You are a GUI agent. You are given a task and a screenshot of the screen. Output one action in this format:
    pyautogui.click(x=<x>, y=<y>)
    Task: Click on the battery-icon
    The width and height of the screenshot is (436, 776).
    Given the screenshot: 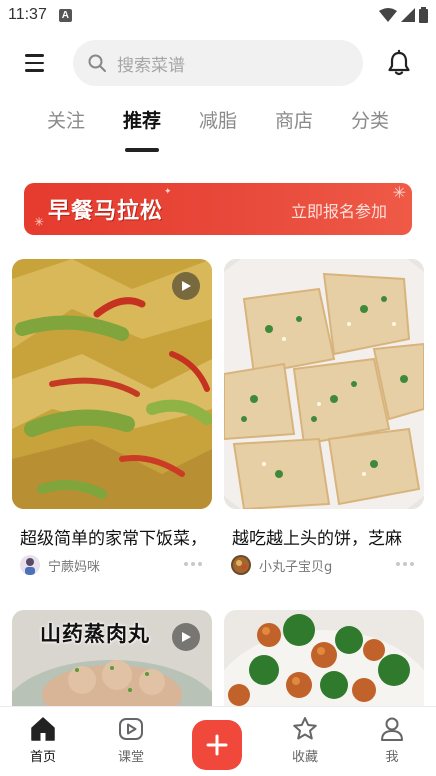 What is the action you would take?
    pyautogui.click(x=423, y=15)
    